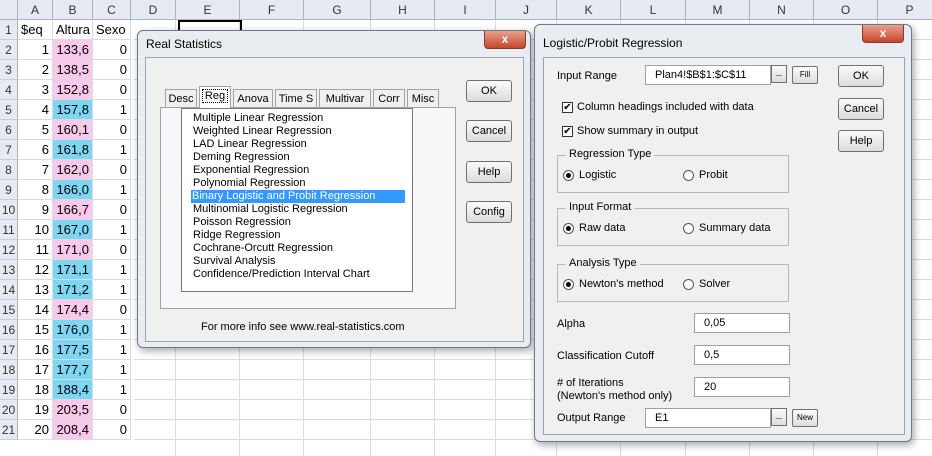 The height and width of the screenshot is (456, 932). What do you see at coordinates (567, 131) in the screenshot?
I see `show-summary-checkbox: ✔` at bounding box center [567, 131].